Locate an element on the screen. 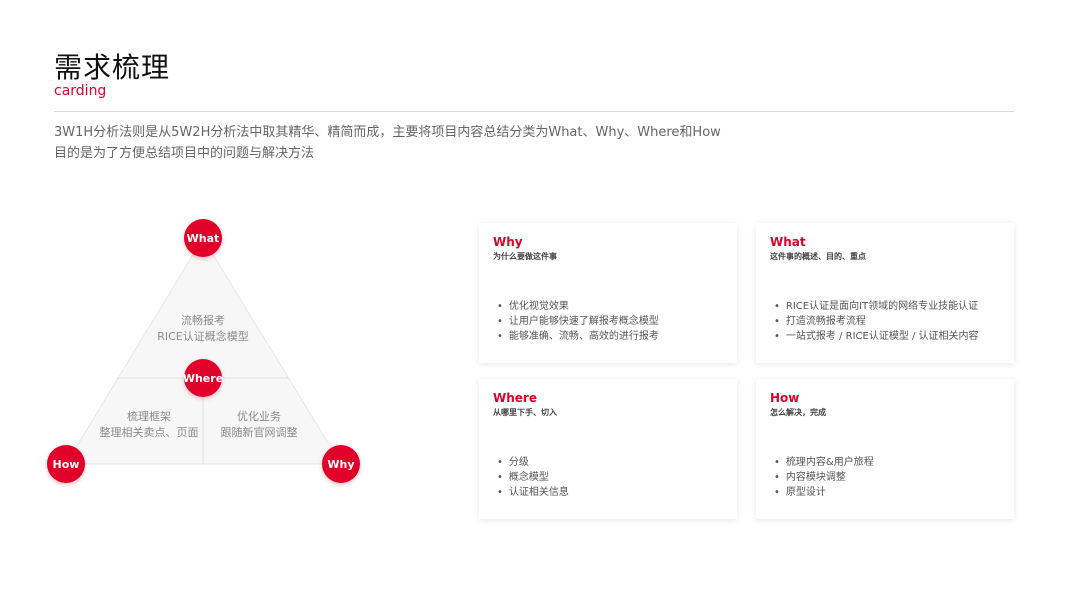  node-how: How is located at coordinates (66, 464).